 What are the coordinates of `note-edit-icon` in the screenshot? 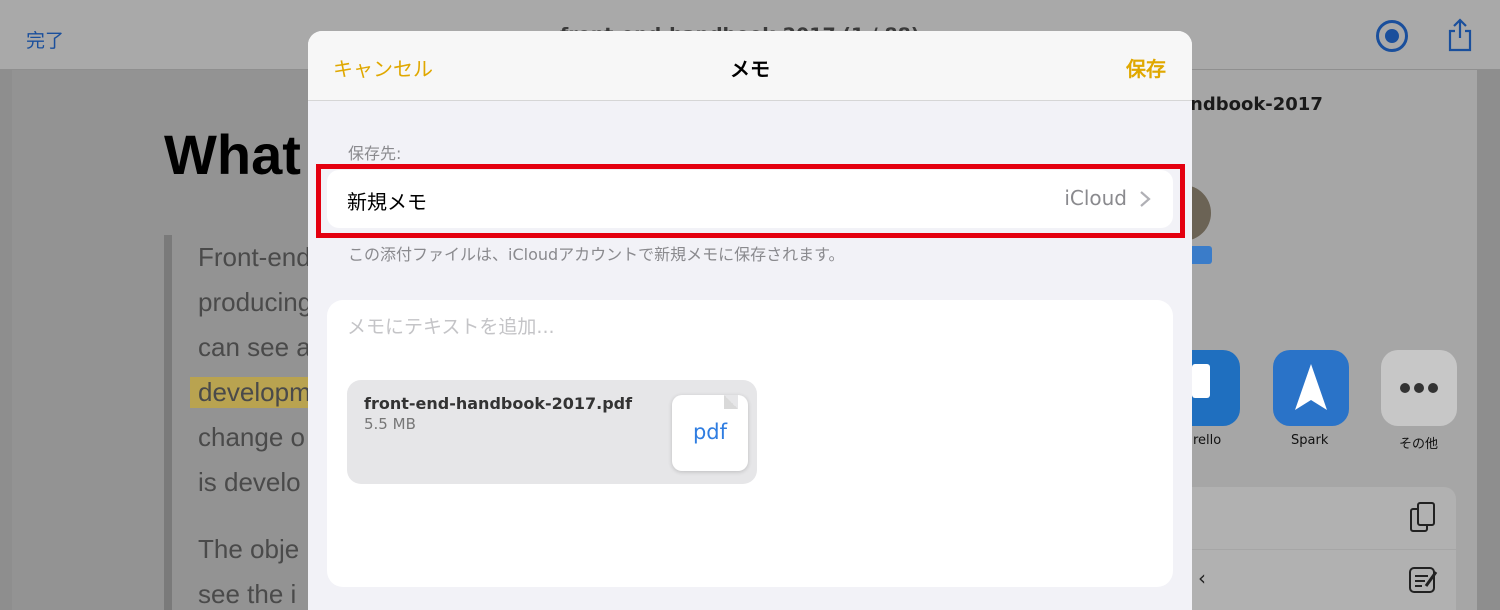 It's located at (1423, 580).